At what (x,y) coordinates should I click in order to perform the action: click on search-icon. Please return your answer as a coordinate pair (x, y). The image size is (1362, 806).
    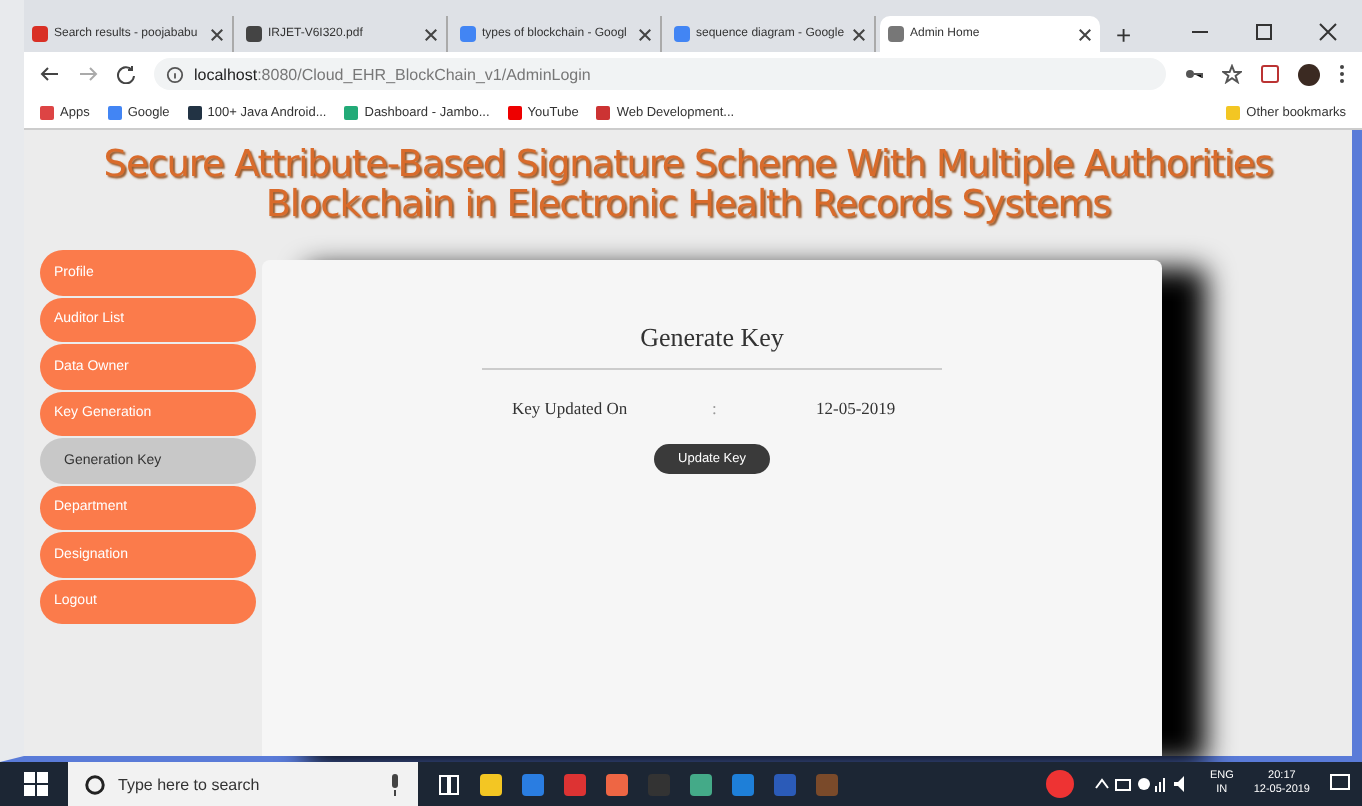
    Looking at the image, I should click on (95, 784).